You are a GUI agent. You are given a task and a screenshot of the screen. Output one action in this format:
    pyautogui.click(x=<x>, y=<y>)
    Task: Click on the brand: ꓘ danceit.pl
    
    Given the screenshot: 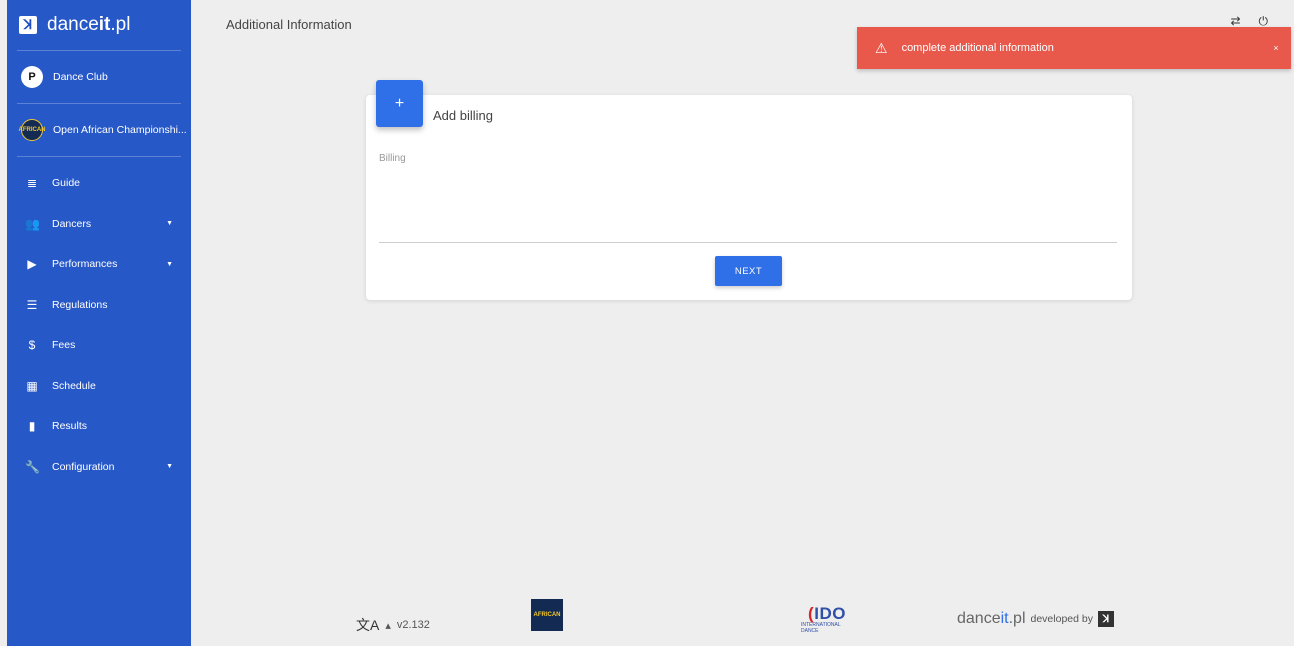 What is the action you would take?
    pyautogui.click(x=99, y=25)
    